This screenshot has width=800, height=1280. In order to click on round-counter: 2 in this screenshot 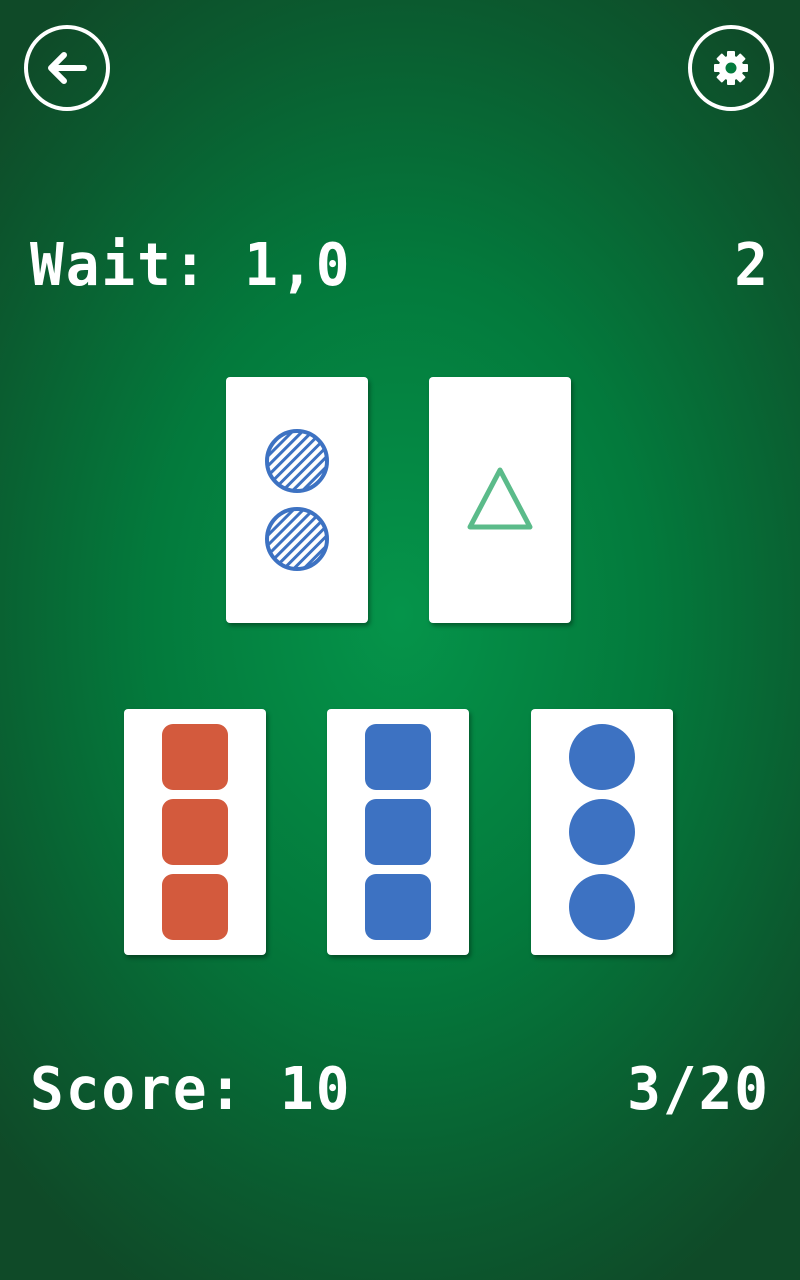, I will do `click(752, 265)`.